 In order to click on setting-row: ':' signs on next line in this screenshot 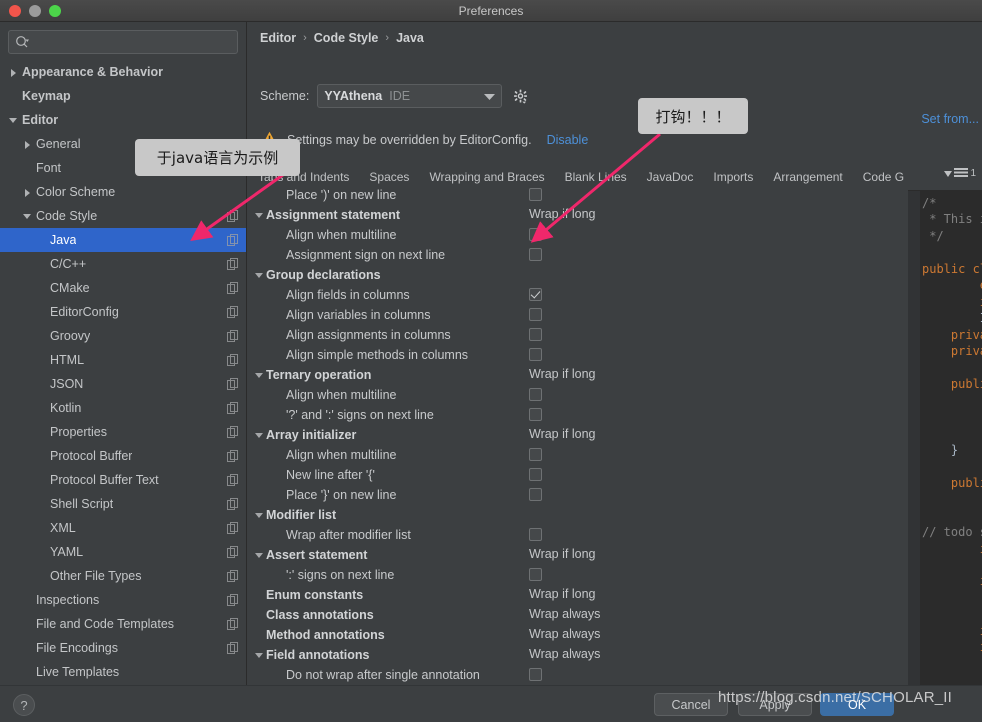, I will do `click(451, 575)`.